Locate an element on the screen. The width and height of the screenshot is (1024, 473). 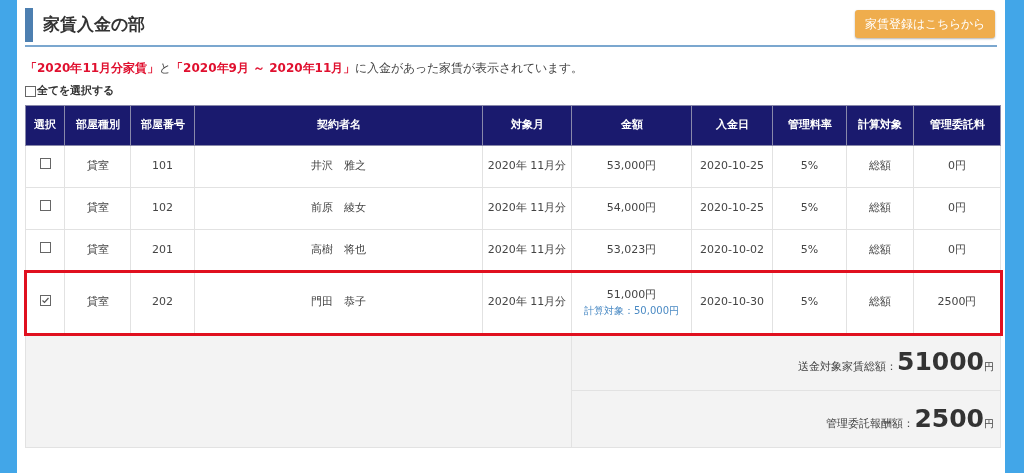
column-header: 契約者名 is located at coordinates (338, 125).